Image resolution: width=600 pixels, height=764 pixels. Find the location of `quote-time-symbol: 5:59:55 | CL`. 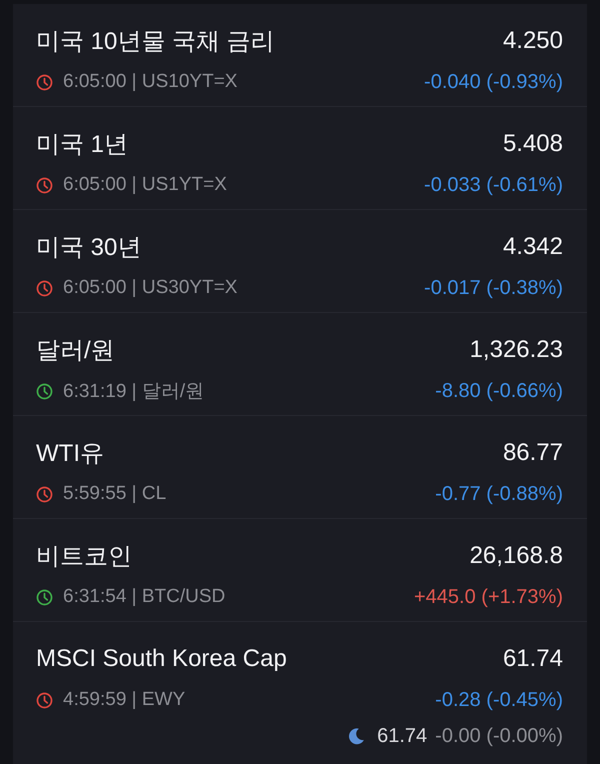

quote-time-symbol: 5:59:55 | CL is located at coordinates (114, 494).